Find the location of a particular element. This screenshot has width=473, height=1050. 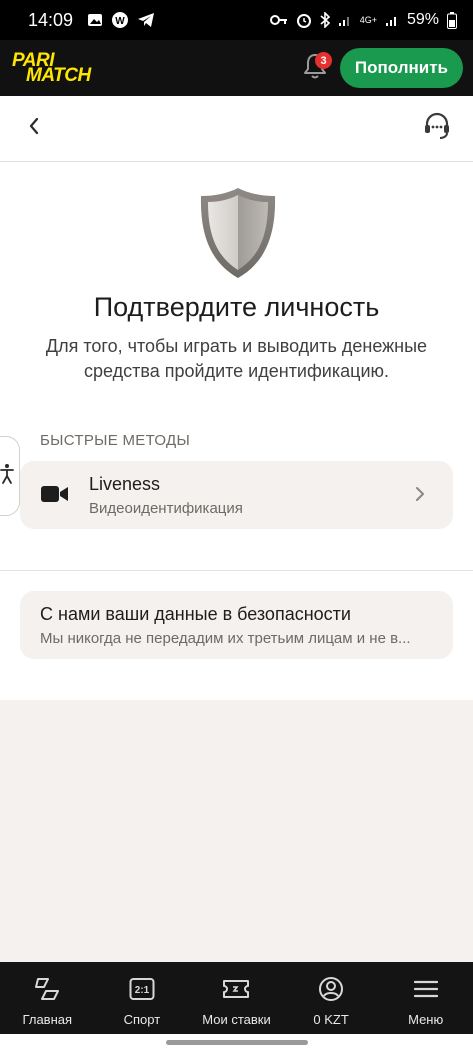

chevron-right-icon is located at coordinates (420, 496).